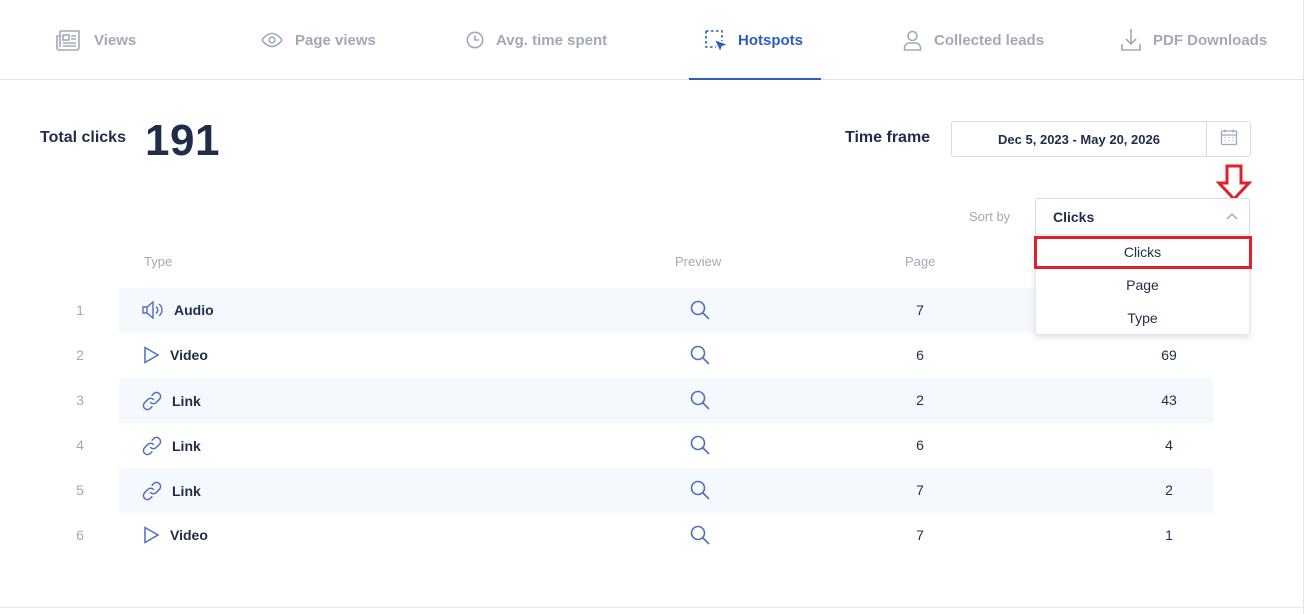  What do you see at coordinates (1169, 445) in the screenshot?
I see `click-count: 4` at bounding box center [1169, 445].